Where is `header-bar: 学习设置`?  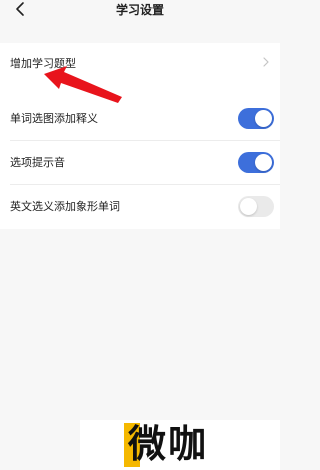 header-bar: 学习设置 is located at coordinates (140, 10).